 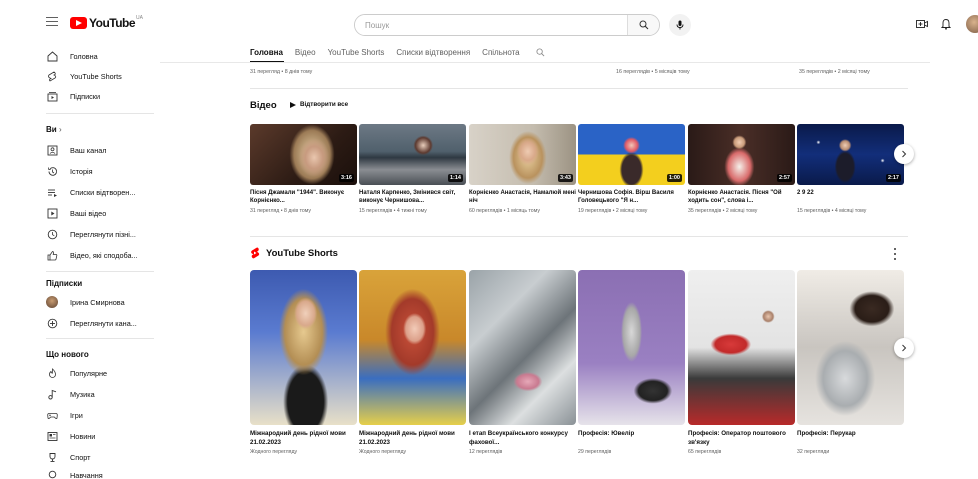 I want to click on sidebar-item-home: Головна, so click(x=101, y=56).